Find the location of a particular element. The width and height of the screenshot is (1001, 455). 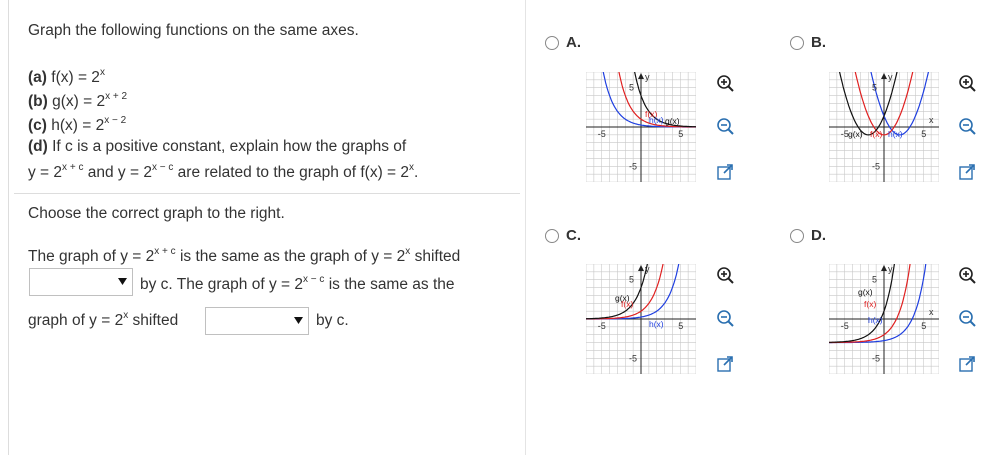

option-label: D. is located at coordinates (818, 235).